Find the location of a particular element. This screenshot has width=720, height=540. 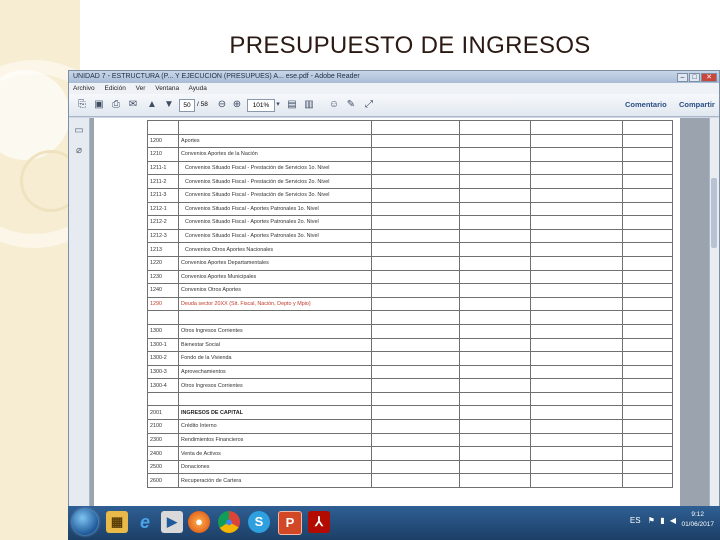

share-button: Compartir is located at coordinates (697, 104).